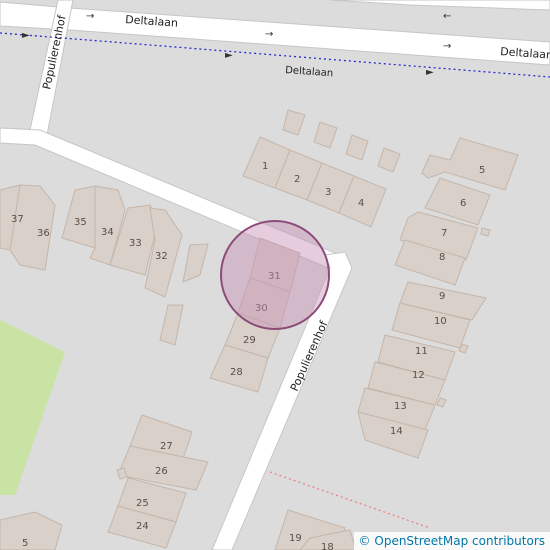 This screenshot has height=550, width=550. I want to click on path-label-deltalaan: Deltalaan, so click(309, 72).